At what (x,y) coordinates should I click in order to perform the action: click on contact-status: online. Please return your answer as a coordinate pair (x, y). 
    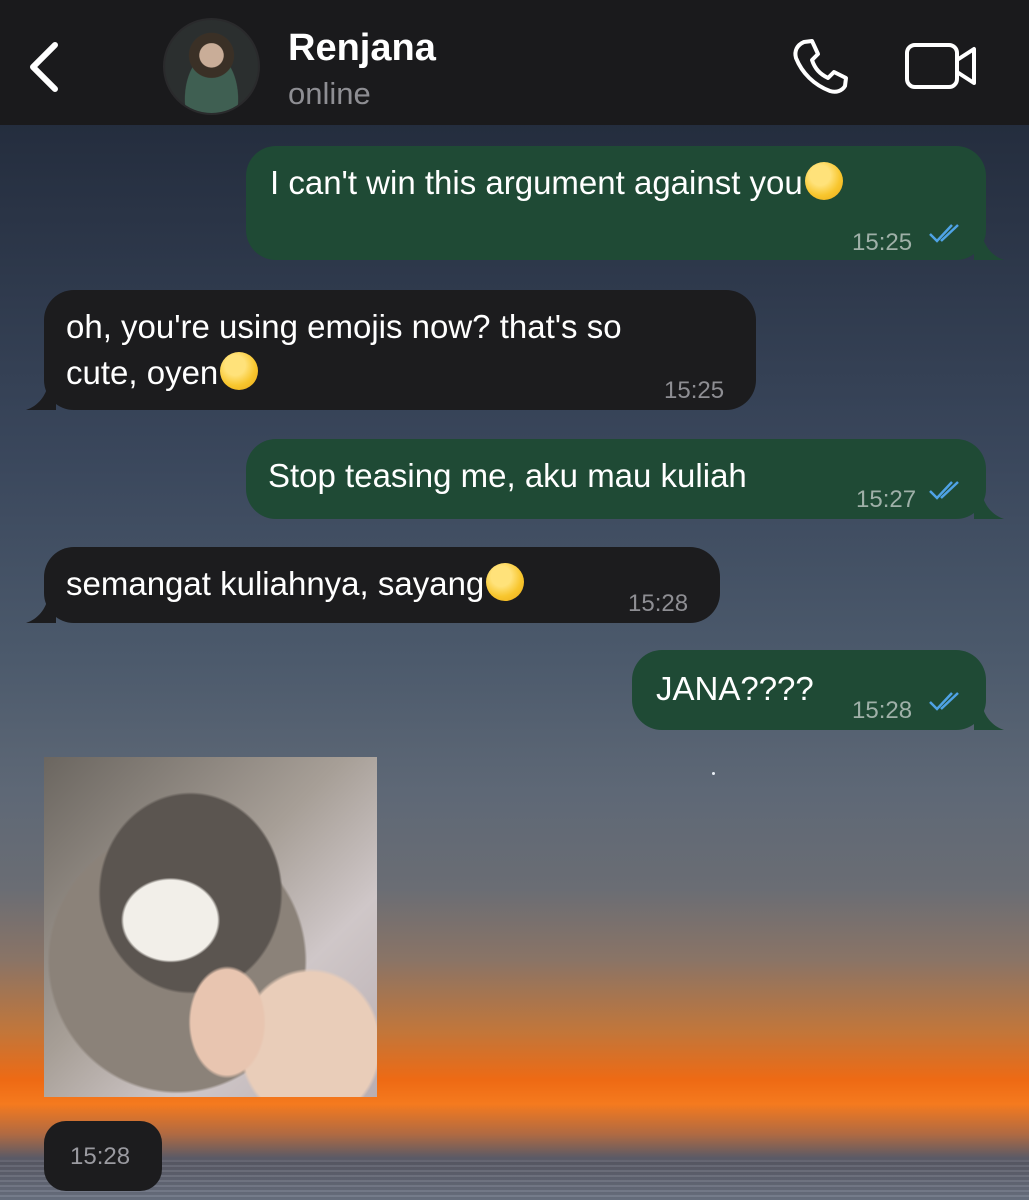
    Looking at the image, I should click on (329, 93).